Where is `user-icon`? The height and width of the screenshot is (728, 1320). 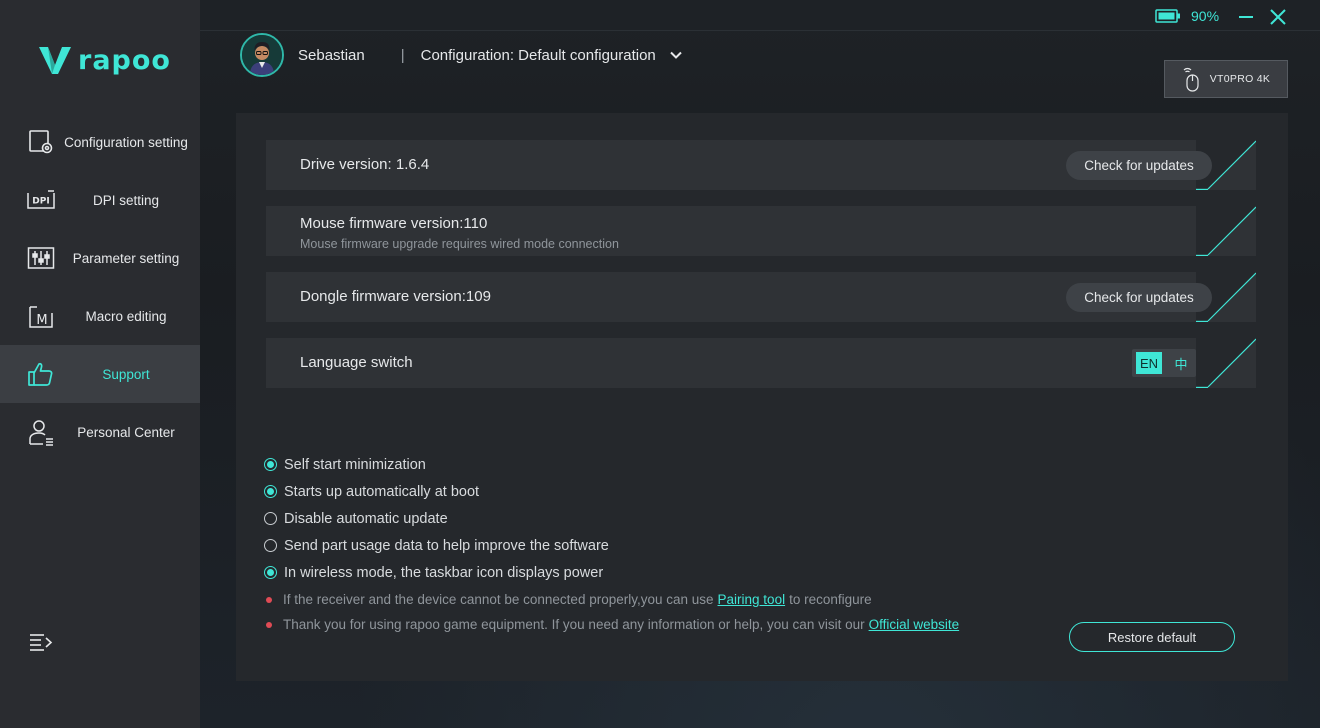 user-icon is located at coordinates (41, 432).